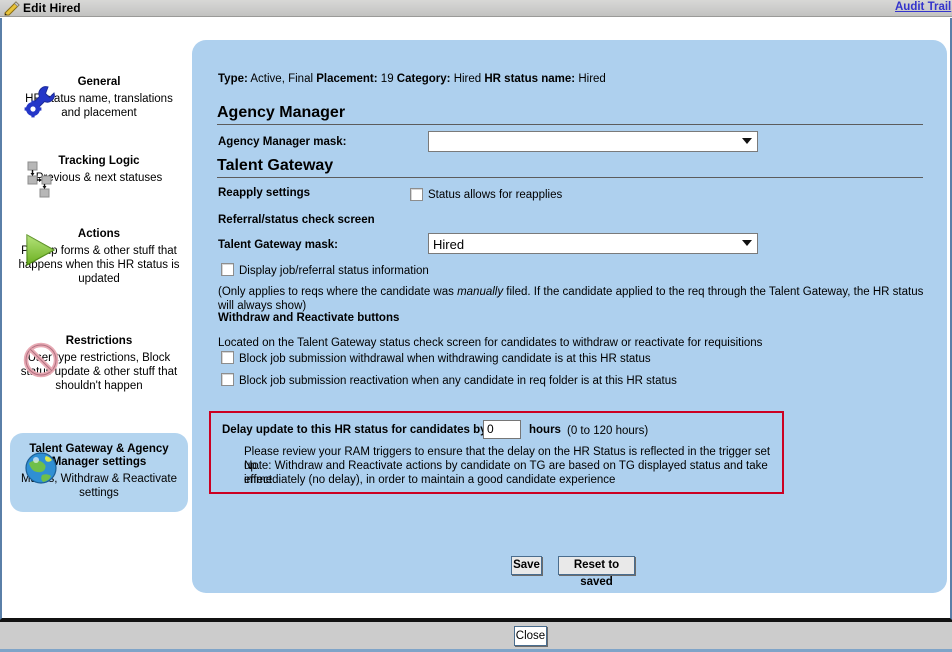 This screenshot has height=652, width=952. I want to click on talent-gateway-mask-value: Hired, so click(449, 244).